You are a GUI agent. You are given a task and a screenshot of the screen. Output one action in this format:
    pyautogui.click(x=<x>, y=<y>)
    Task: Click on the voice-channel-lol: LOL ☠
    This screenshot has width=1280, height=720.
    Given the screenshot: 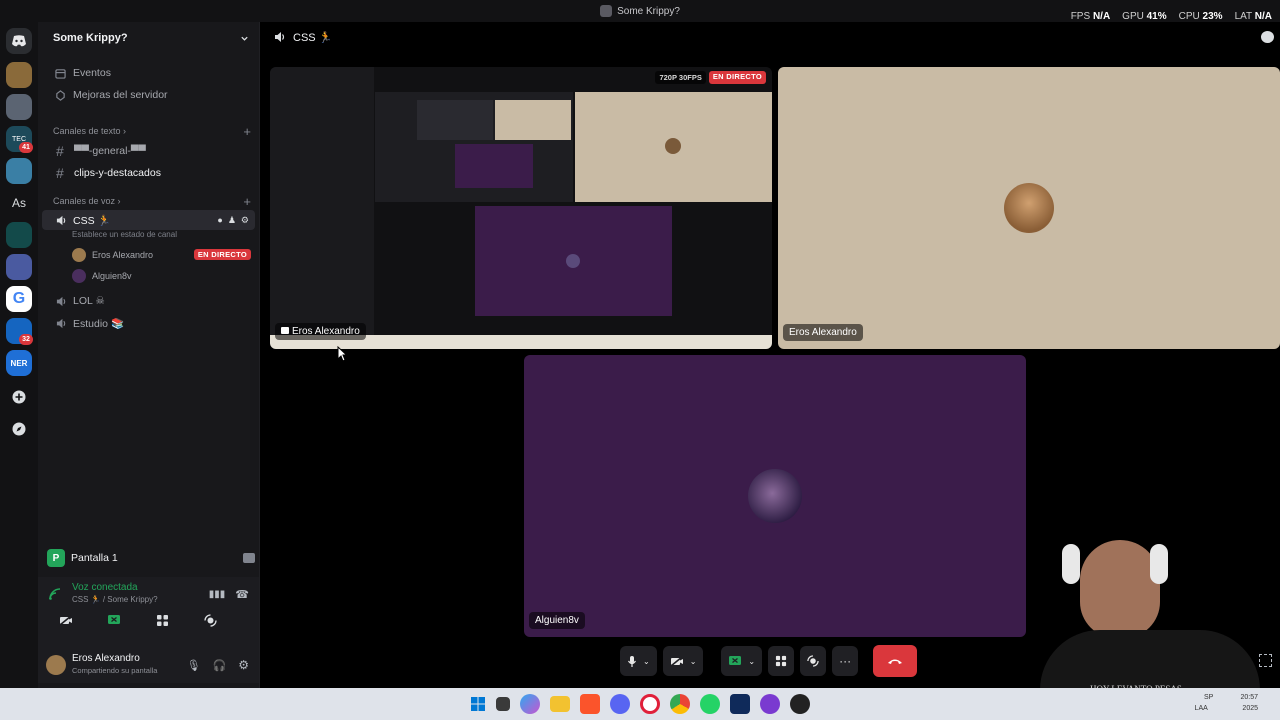 What is the action you would take?
    pyautogui.click(x=148, y=301)
    